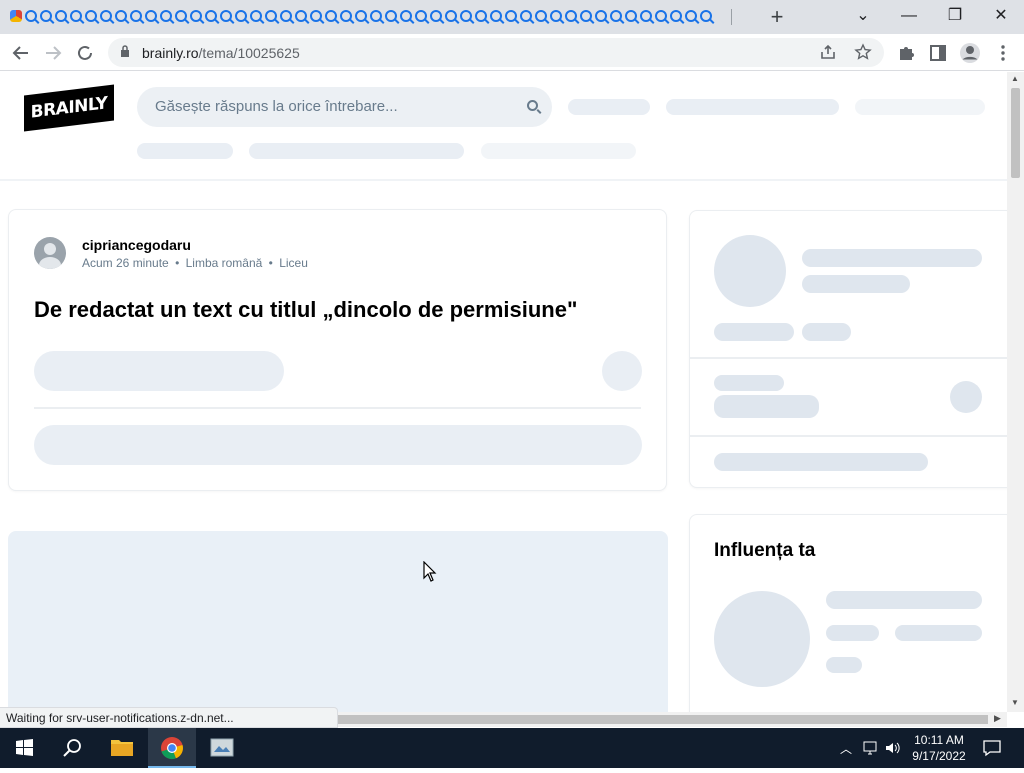 The width and height of the screenshot is (1024, 773). What do you see at coordinates (970, 53) in the screenshot?
I see `profile-icon` at bounding box center [970, 53].